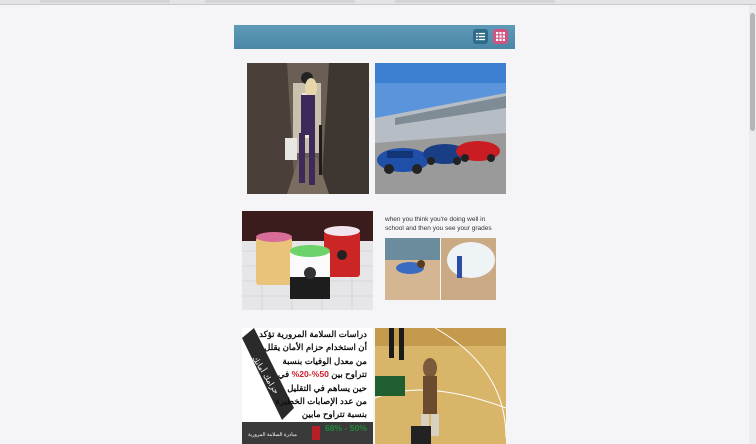 The image size is (756, 444). What do you see at coordinates (313, 334) in the screenshot?
I see `poster-line-1: دراسات السلامة المرورية تؤكد` at bounding box center [313, 334].